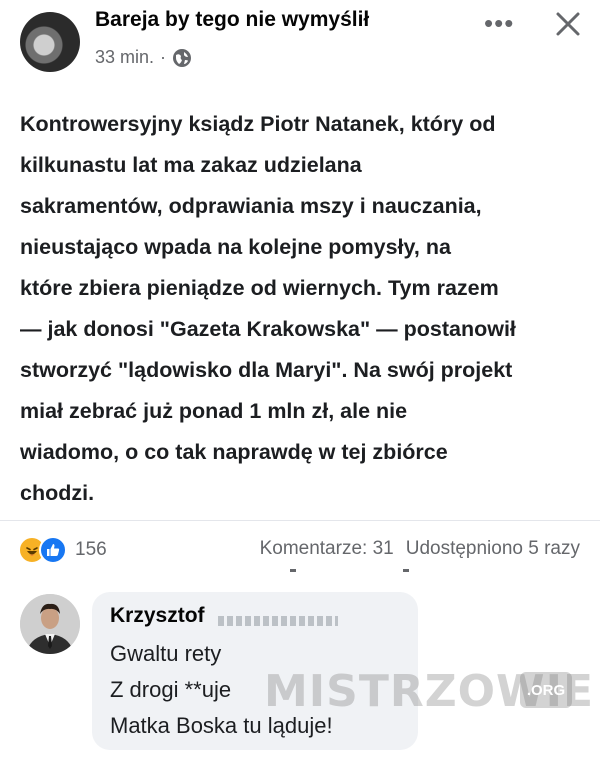 This screenshot has height=758, width=600. I want to click on globe-icon, so click(182, 57).